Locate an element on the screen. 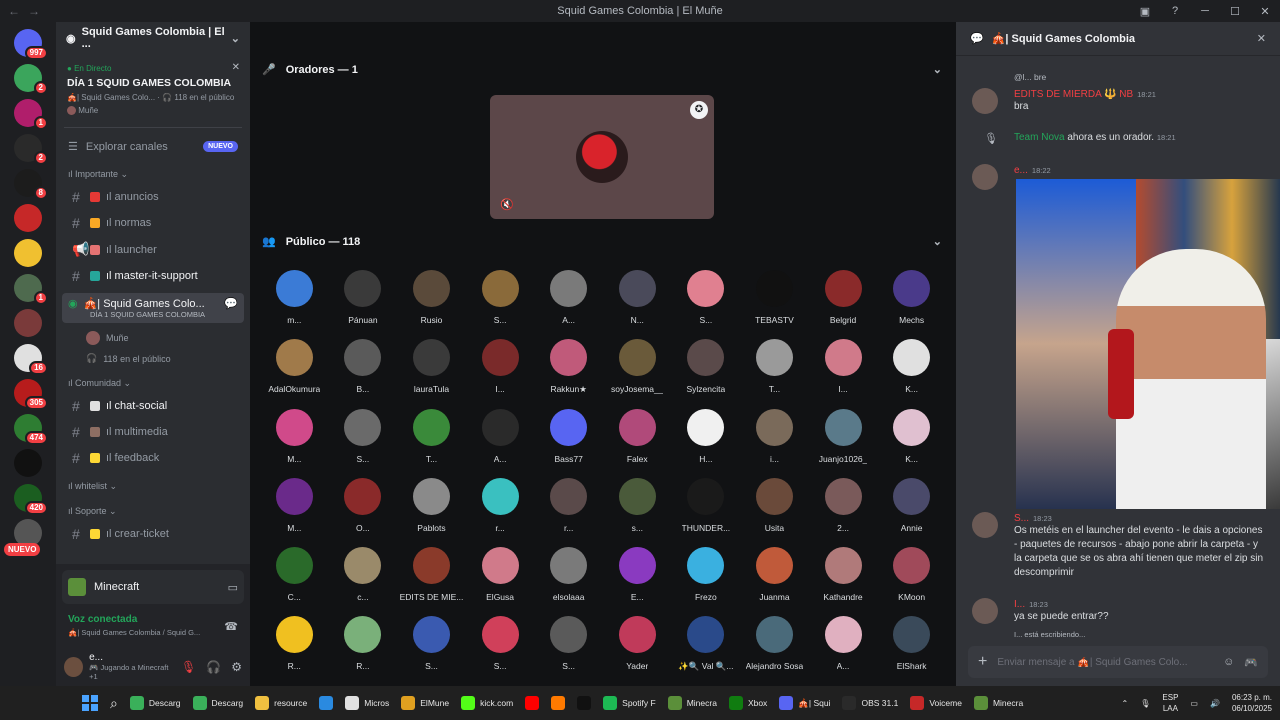  audience-member: Rusio is located at coordinates (431, 297).